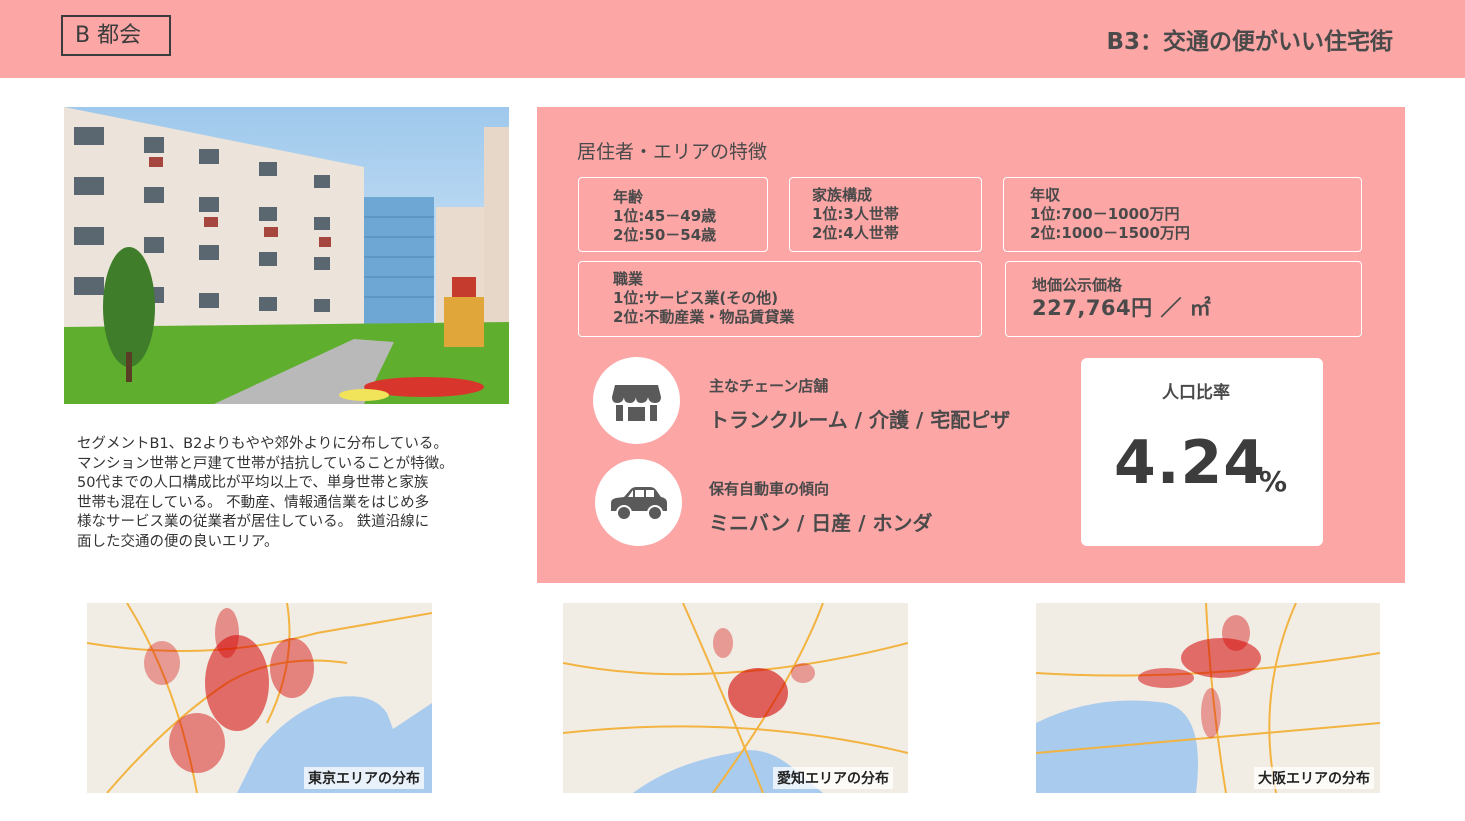 The height and width of the screenshot is (821, 1465). Describe the element at coordinates (1190, 463) in the screenshot. I see `population-ratio-value: 4.24` at that location.